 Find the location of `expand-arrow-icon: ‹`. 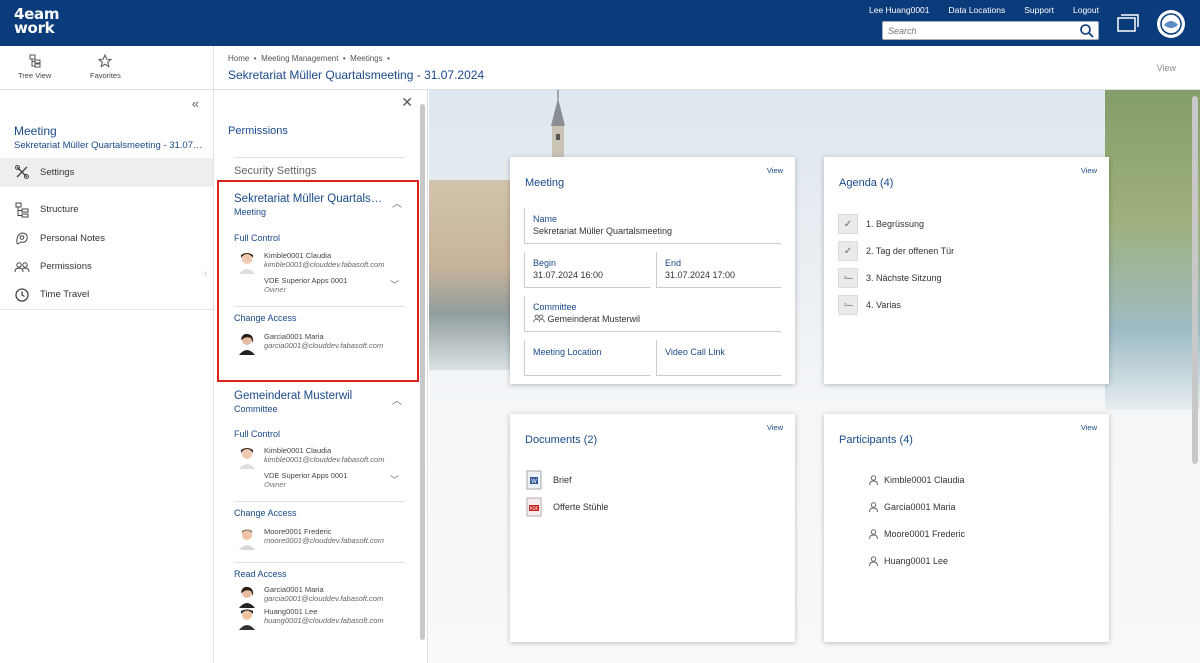

expand-arrow-icon: ‹ is located at coordinates (205, 273).